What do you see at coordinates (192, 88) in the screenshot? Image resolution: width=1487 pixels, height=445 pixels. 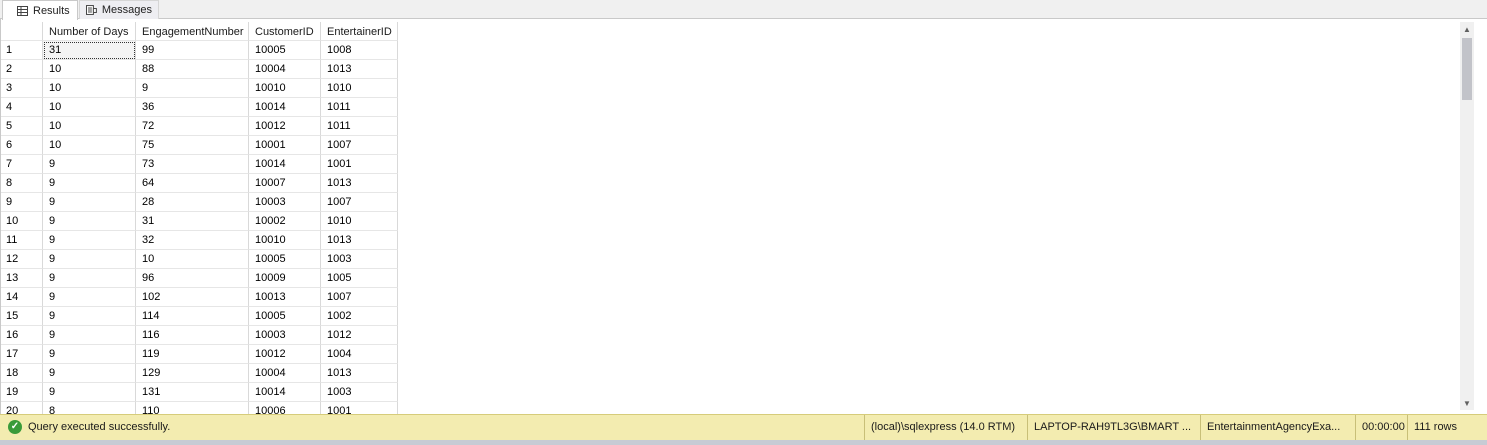 I see `cell-engagement-number: 9` at bounding box center [192, 88].